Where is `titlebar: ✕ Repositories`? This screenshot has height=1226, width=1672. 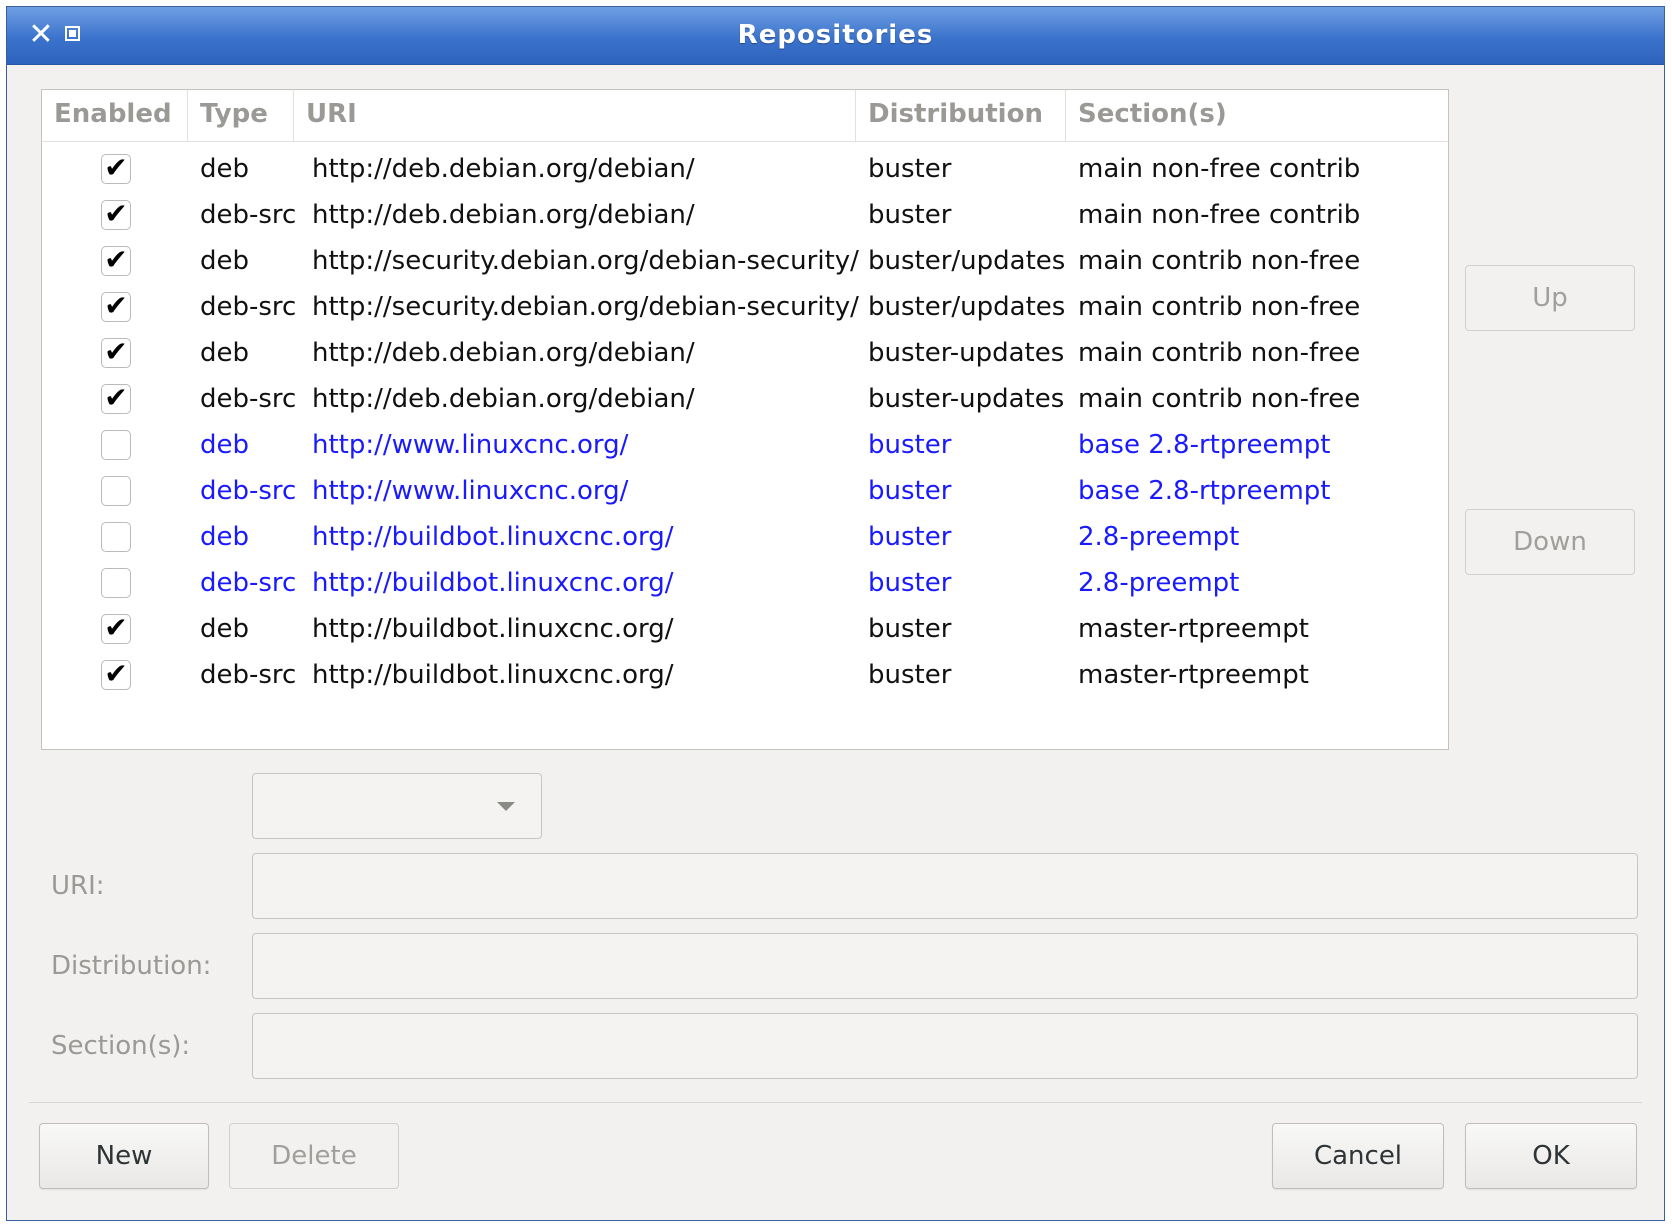
titlebar: ✕ Repositories is located at coordinates (835, 36).